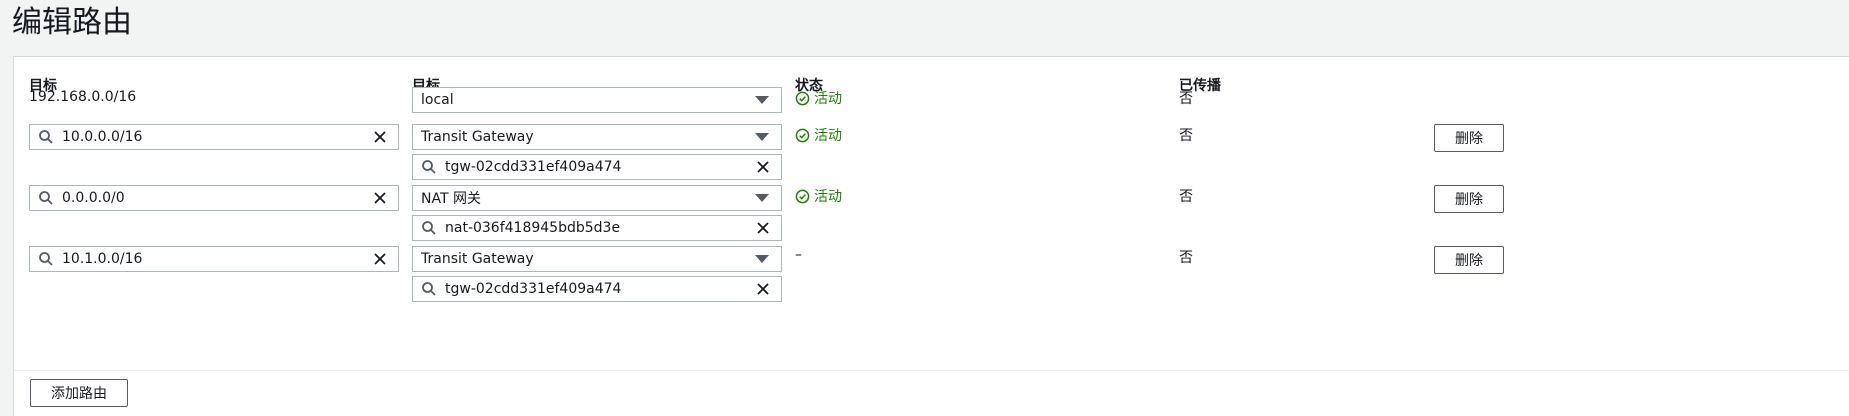  What do you see at coordinates (214, 137) in the screenshot?
I see `destination-input: 10.0.0.0/16` at bounding box center [214, 137].